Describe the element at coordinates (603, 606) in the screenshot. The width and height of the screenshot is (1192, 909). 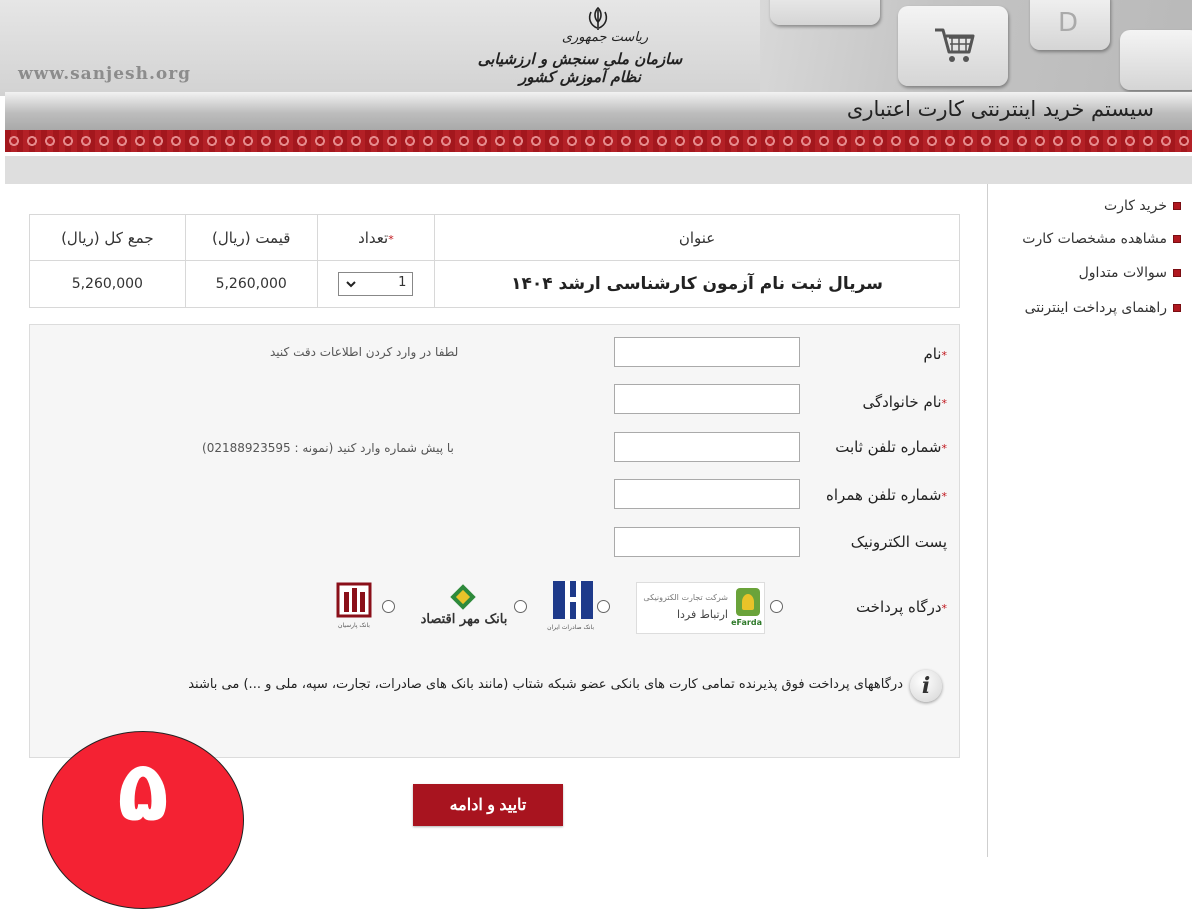
I see `gateway-radio-saderat` at that location.